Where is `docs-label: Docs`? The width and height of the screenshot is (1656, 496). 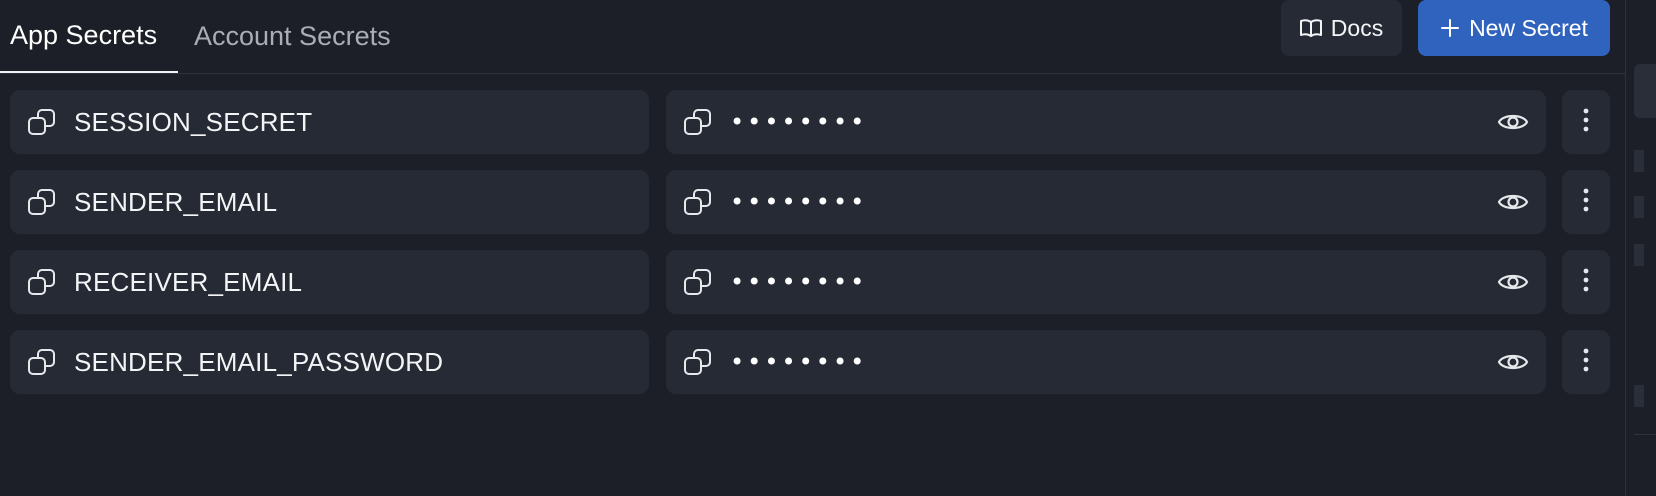
docs-label: Docs is located at coordinates (1357, 27).